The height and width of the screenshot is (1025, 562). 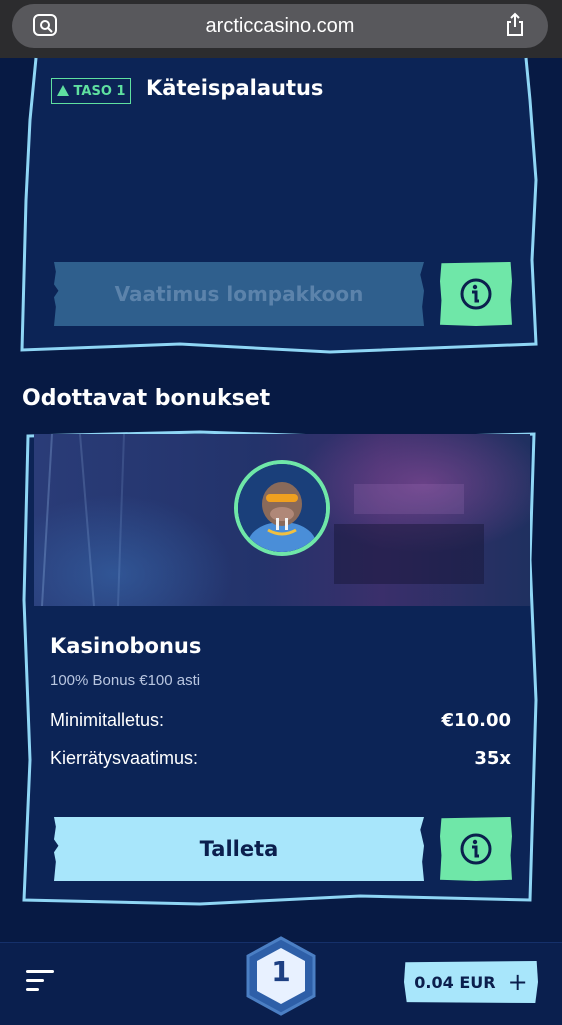 I want to click on min-deposit-label: Minimitalletus:, so click(x=107, y=720).